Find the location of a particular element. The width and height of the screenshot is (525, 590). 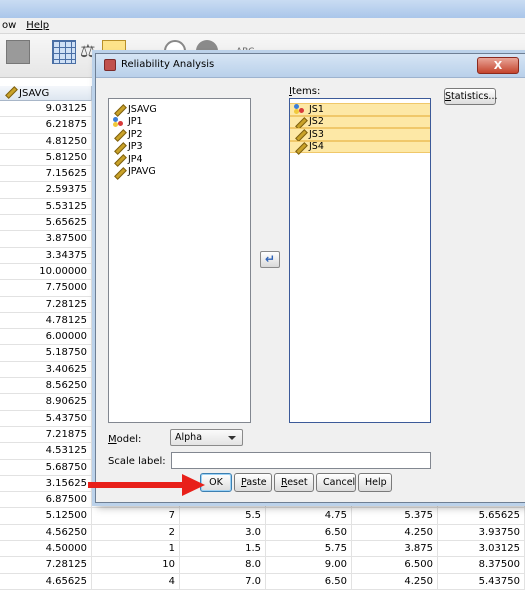

table-cell: 9.00 is located at coordinates (309, 565).